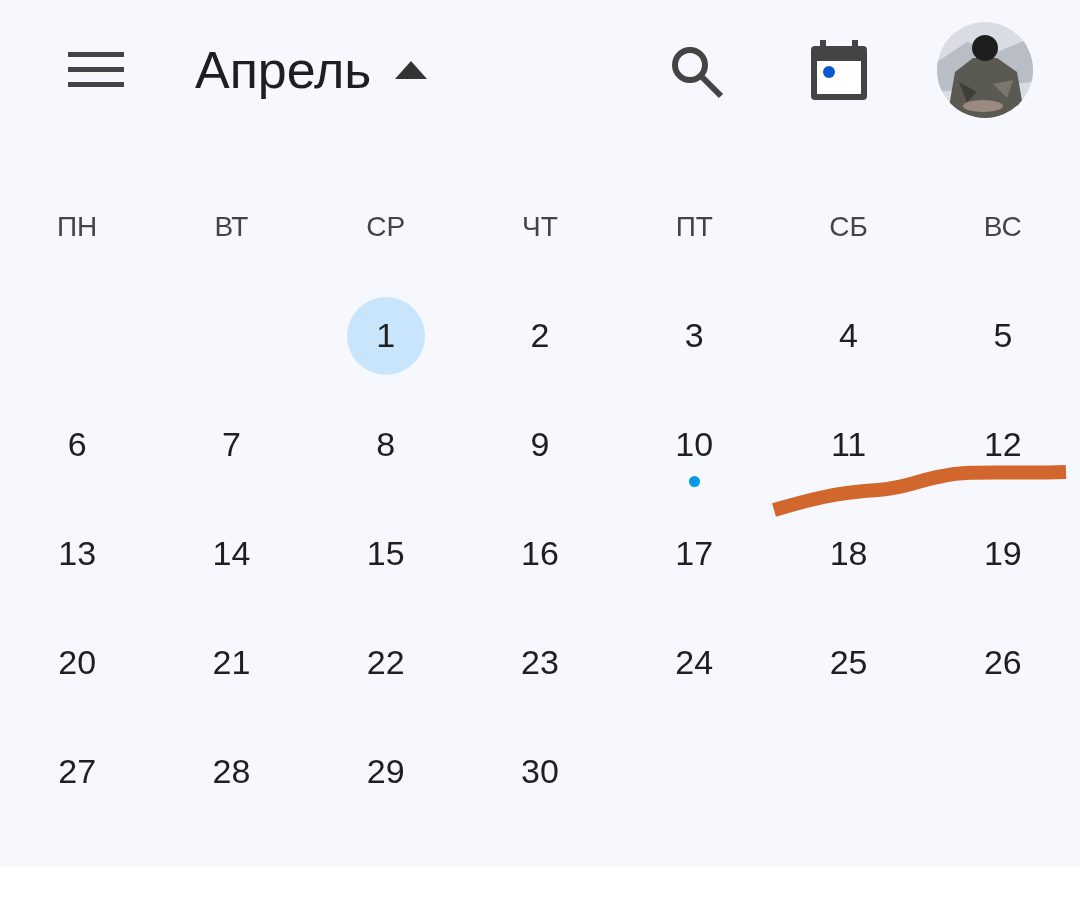  I want to click on day-cell: 26, so click(1002, 662).